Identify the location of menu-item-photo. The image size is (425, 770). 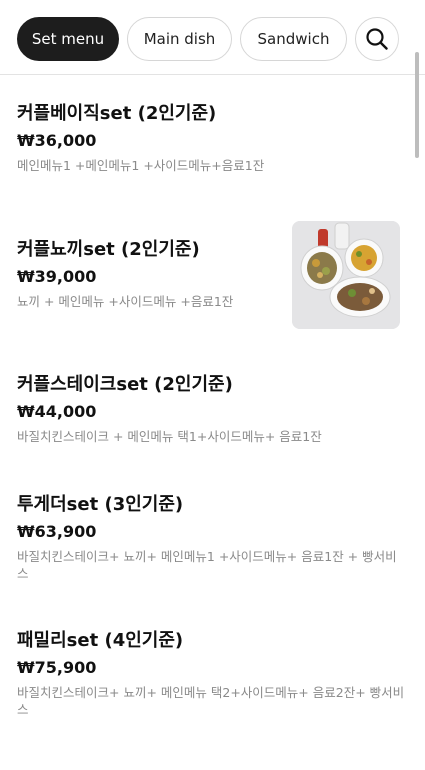
(346, 275).